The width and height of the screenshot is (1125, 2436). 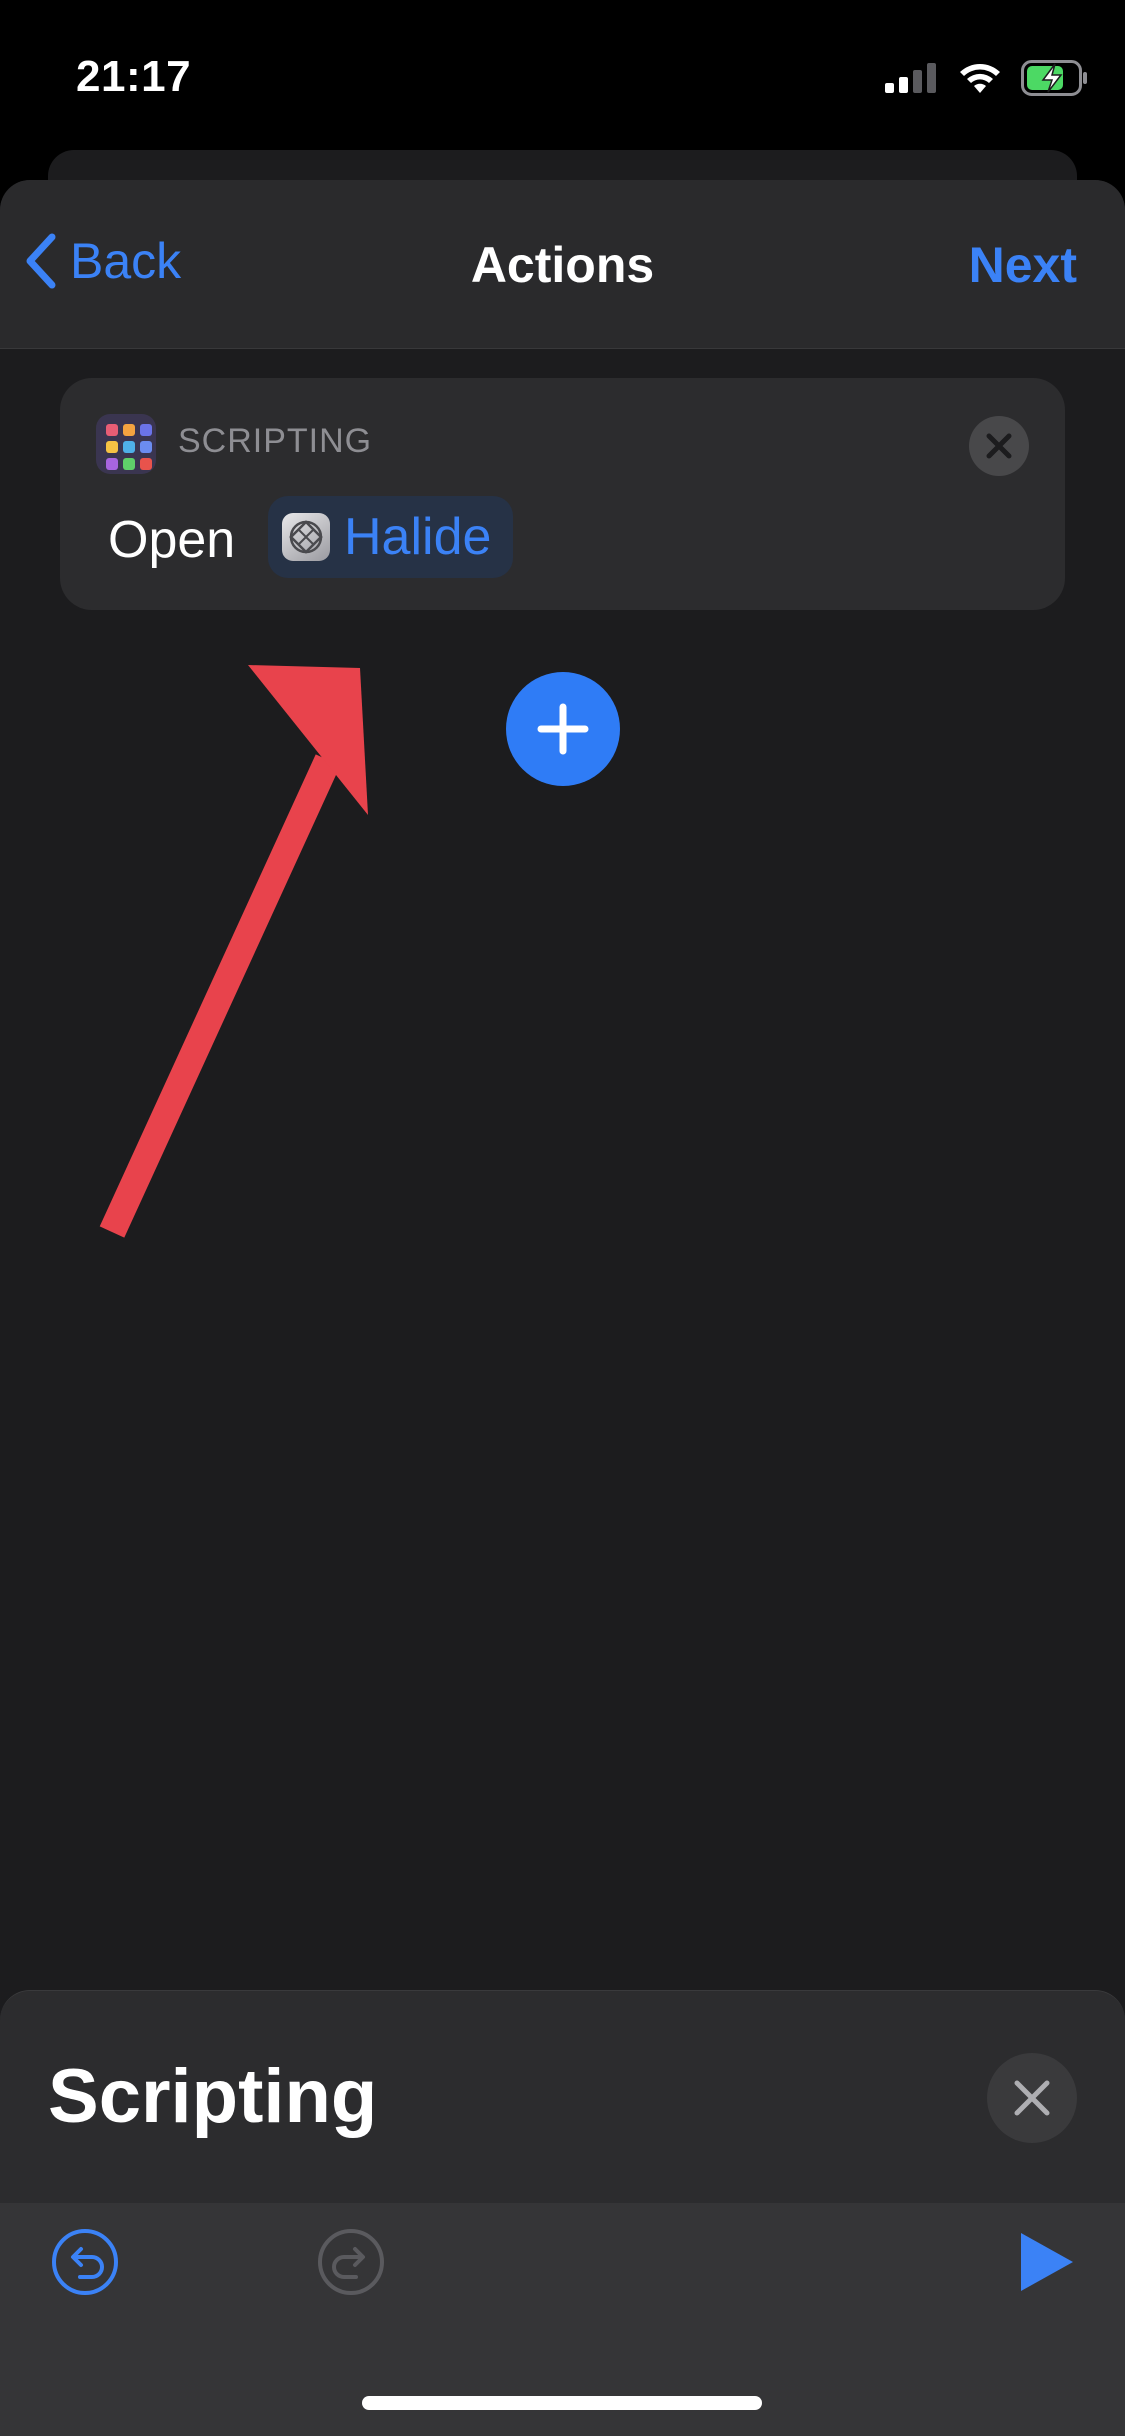 I want to click on app-name-label: Halide, so click(x=418, y=537).